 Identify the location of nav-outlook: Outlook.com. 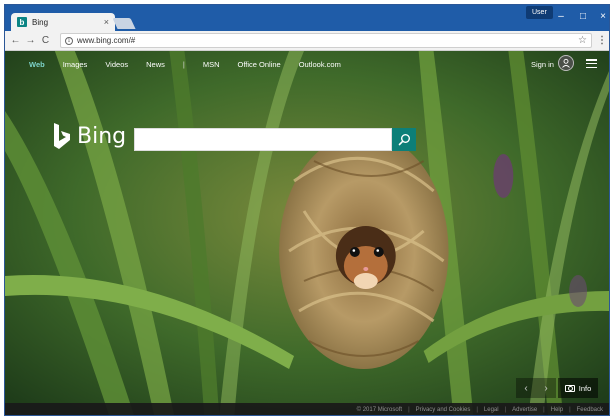
(320, 64).